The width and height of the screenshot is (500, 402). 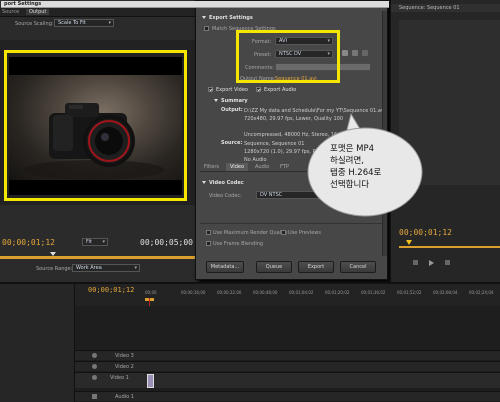 I want to click on ruler-label: 00;01;52;02, so click(x=409, y=292).